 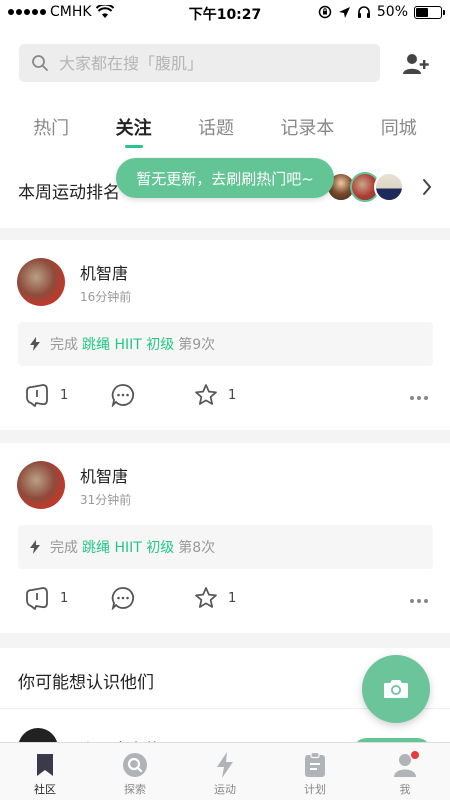 What do you see at coordinates (429, 12) in the screenshot?
I see `battery-icon` at bounding box center [429, 12].